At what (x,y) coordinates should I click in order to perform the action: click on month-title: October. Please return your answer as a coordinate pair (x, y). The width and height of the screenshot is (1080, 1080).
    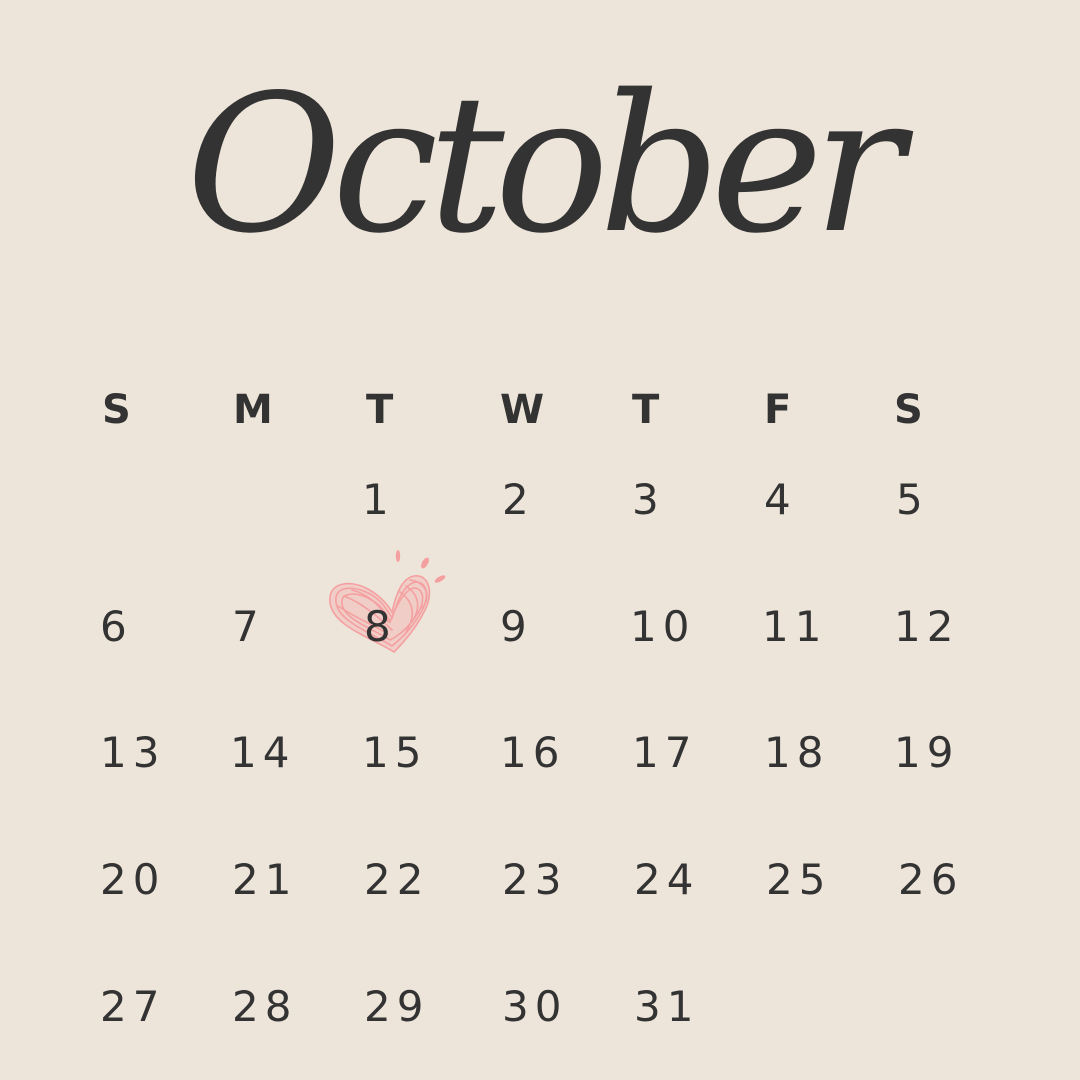
    Looking at the image, I should click on (545, 164).